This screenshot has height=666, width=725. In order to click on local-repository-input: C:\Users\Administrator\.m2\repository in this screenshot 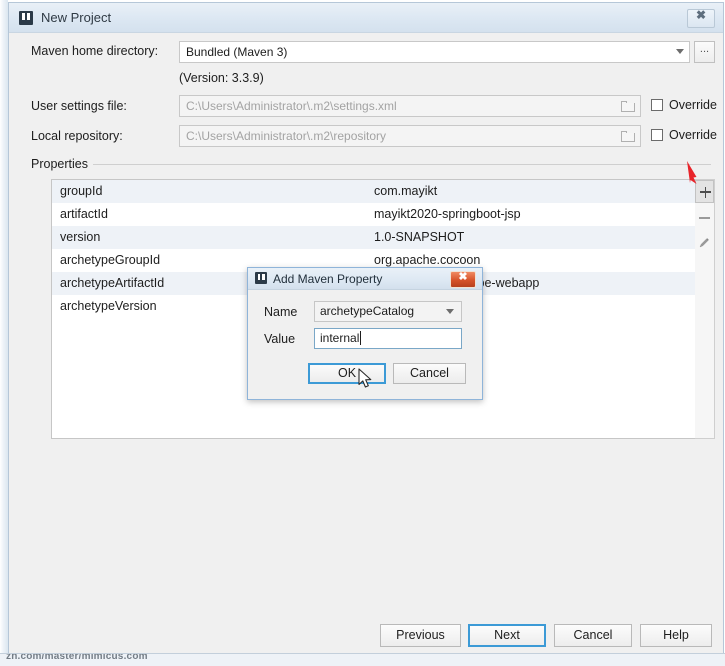, I will do `click(410, 136)`.